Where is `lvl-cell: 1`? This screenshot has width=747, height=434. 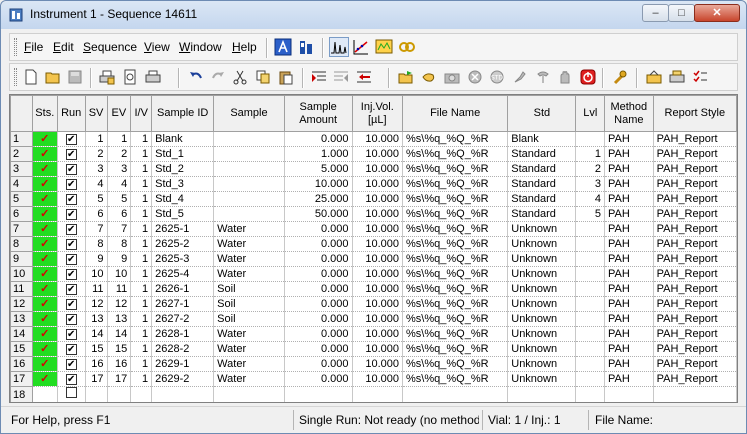
lvl-cell: 1 is located at coordinates (590, 154).